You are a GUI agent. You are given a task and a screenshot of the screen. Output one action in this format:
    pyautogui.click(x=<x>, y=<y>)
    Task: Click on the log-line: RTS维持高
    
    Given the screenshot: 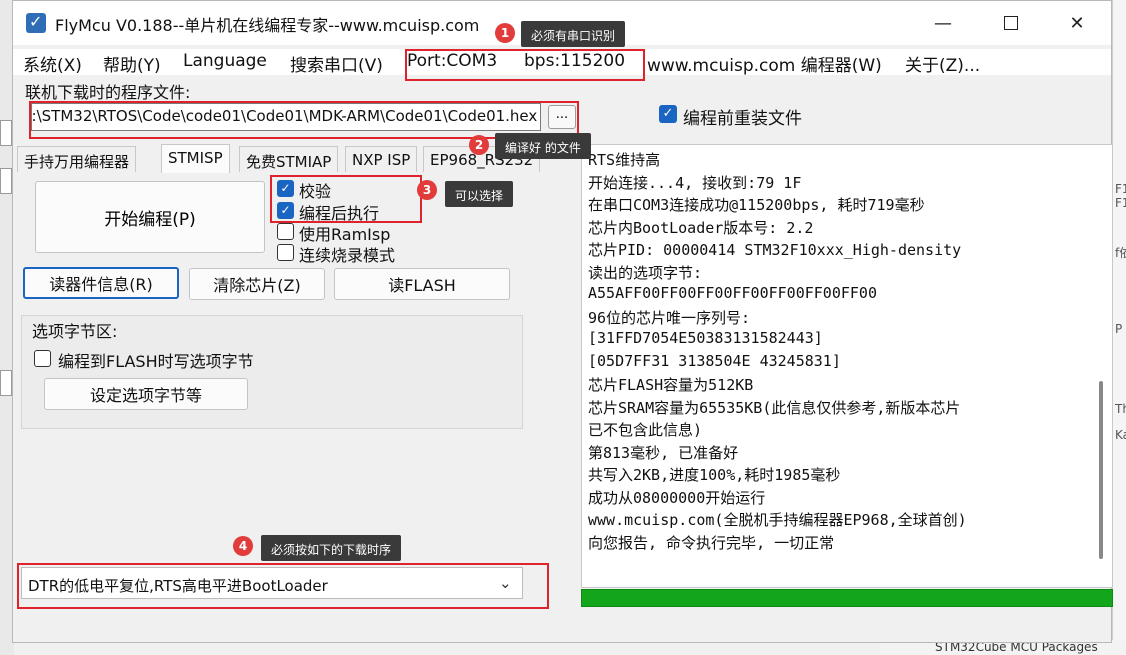 What is the action you would take?
    pyautogui.click(x=624, y=160)
    